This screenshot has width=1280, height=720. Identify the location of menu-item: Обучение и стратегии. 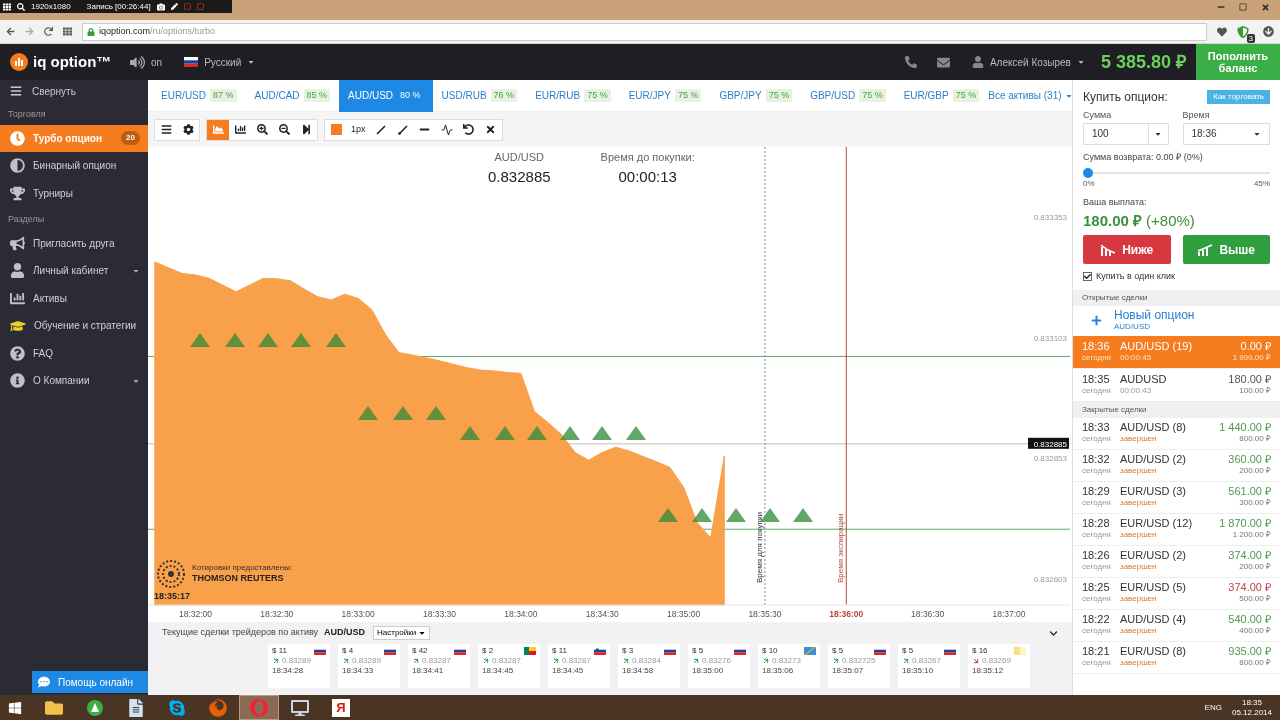
(74, 326).